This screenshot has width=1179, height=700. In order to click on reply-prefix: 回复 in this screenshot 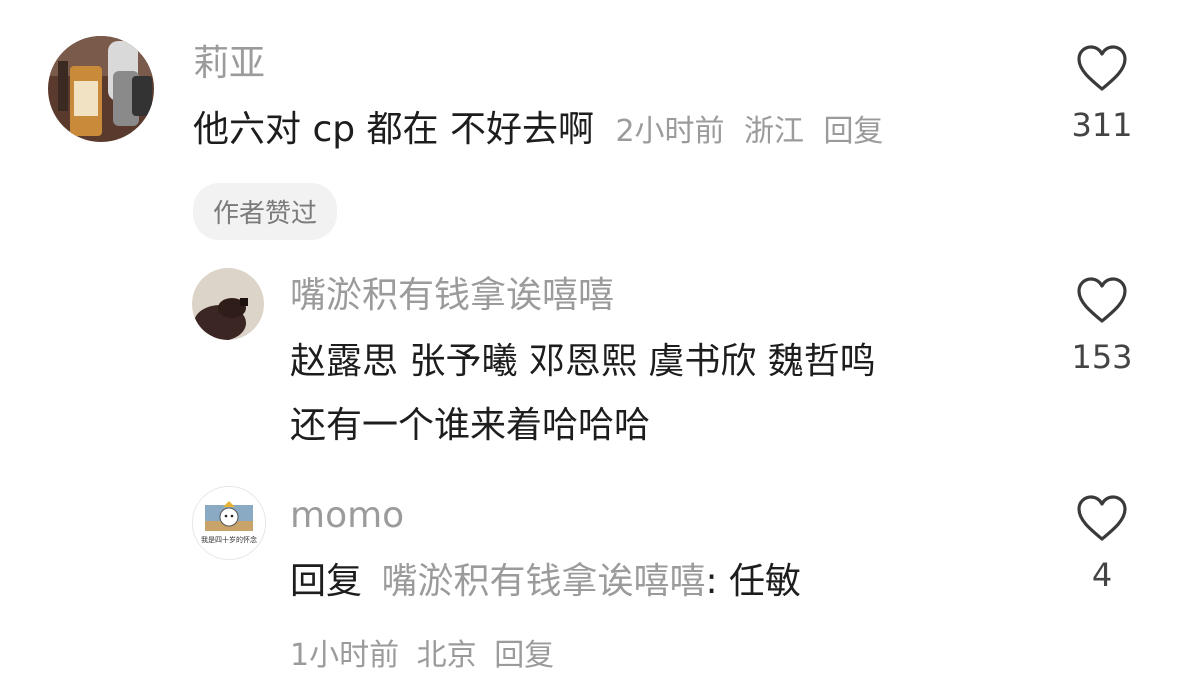, I will do `click(326, 581)`.